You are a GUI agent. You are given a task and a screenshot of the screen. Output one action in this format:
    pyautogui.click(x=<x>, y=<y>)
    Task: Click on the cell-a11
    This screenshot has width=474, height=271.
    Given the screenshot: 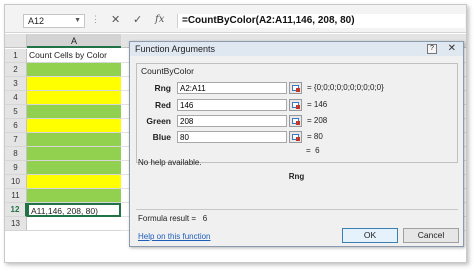 What is the action you would take?
    pyautogui.click(x=74, y=196)
    